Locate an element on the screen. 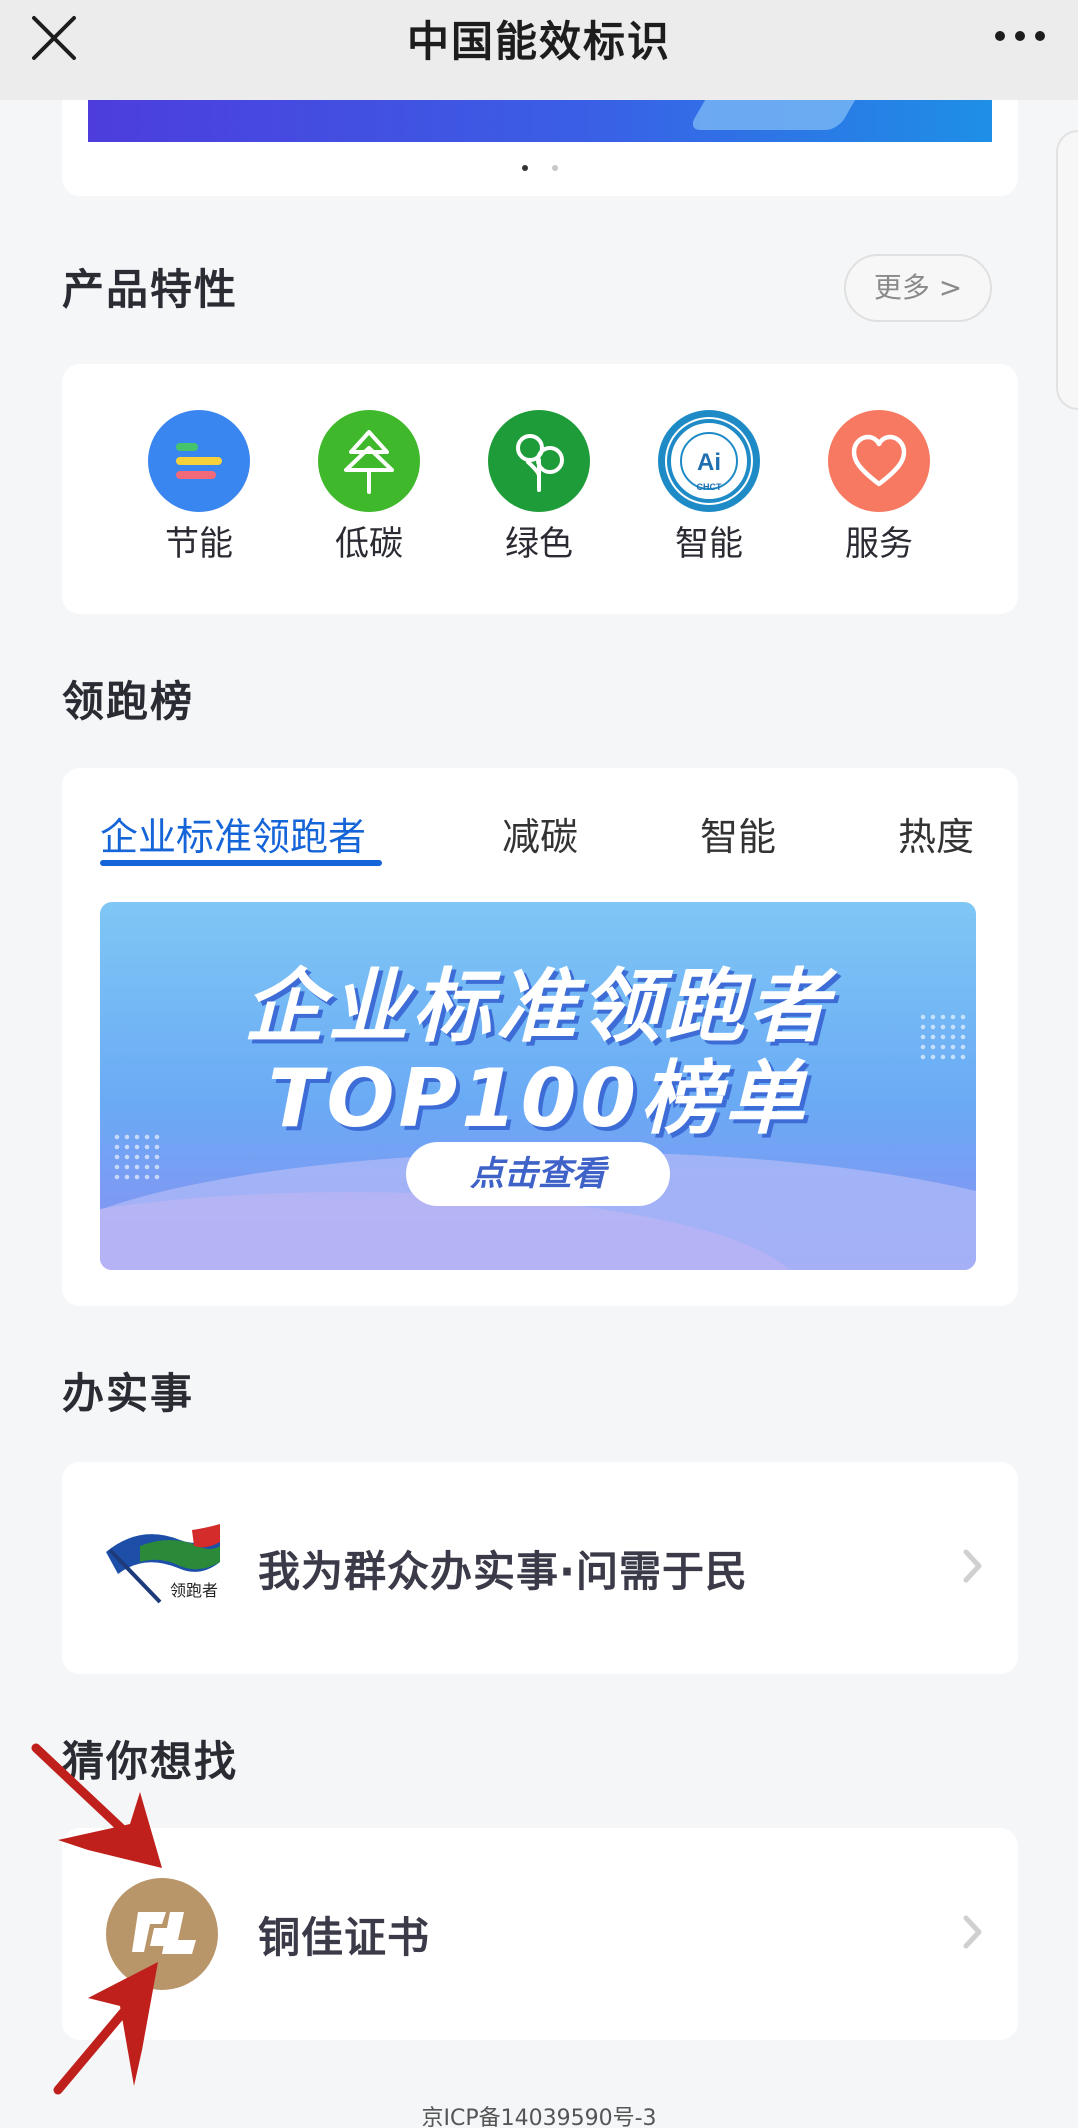 The height and width of the screenshot is (2128, 1078). svg-text: Ai is located at coordinates (709, 462).